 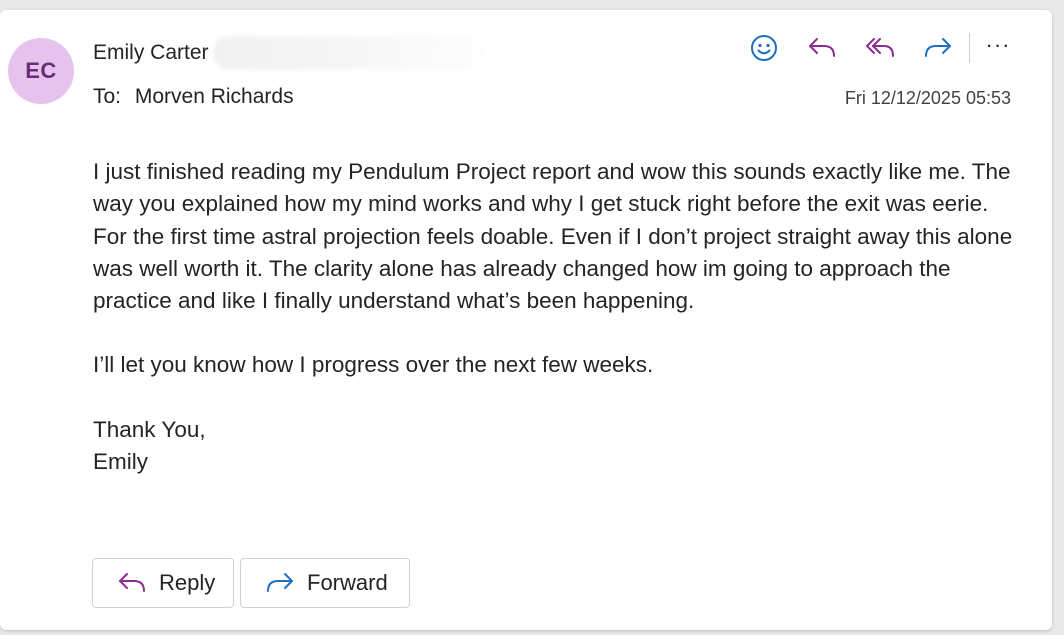 What do you see at coordinates (347, 53) in the screenshot?
I see `redacted-sender-email` at bounding box center [347, 53].